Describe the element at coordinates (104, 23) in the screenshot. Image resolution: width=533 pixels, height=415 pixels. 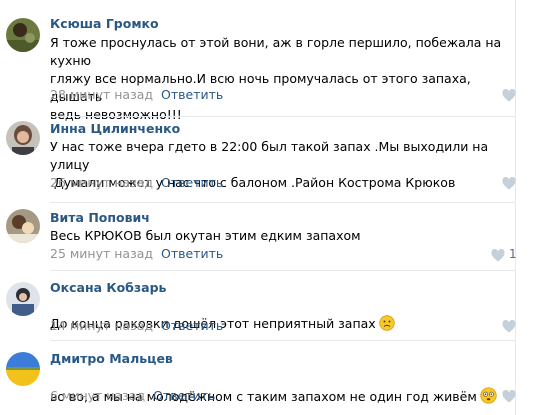
I see `comment-author: Ксюша Громко` at that location.